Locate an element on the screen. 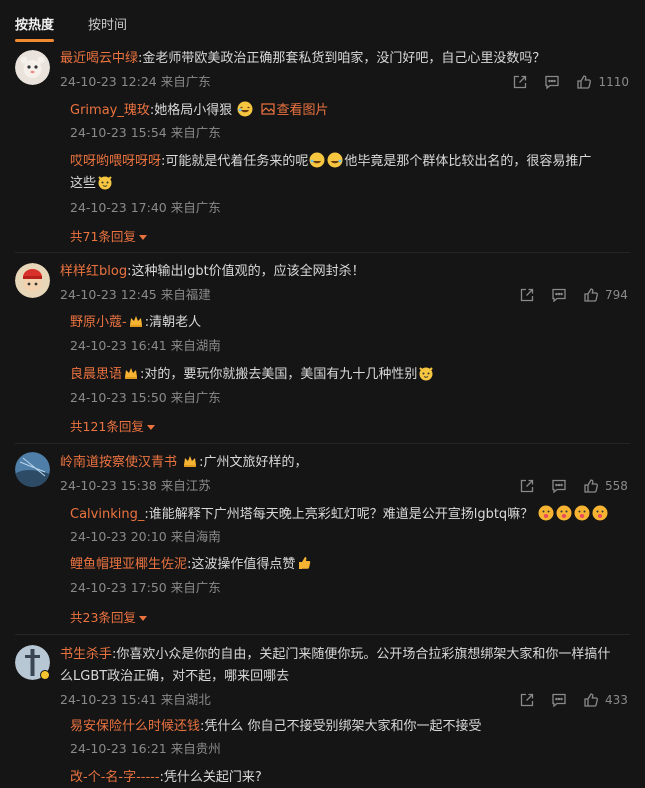 The height and width of the screenshot is (788, 645). reply-item: 良晨思语:对的，要玩你就搬去美国，美国有九十几种性别 is located at coordinates (252, 375).